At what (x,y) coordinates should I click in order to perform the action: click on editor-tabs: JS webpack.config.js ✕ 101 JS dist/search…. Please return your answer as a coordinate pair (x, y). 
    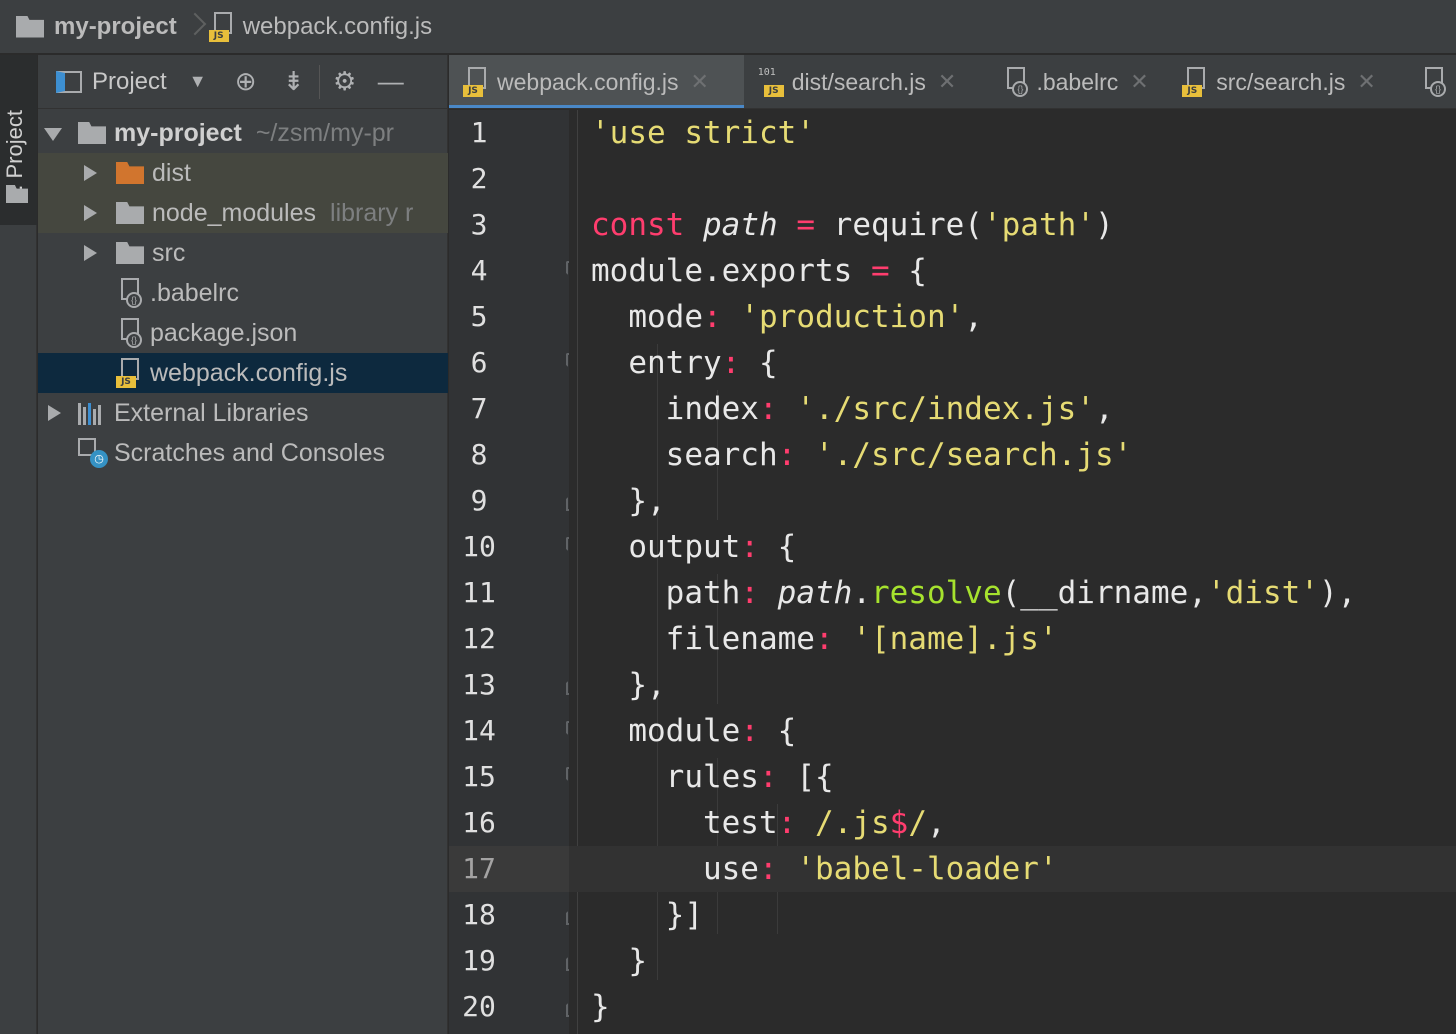
    Looking at the image, I should click on (952, 82).